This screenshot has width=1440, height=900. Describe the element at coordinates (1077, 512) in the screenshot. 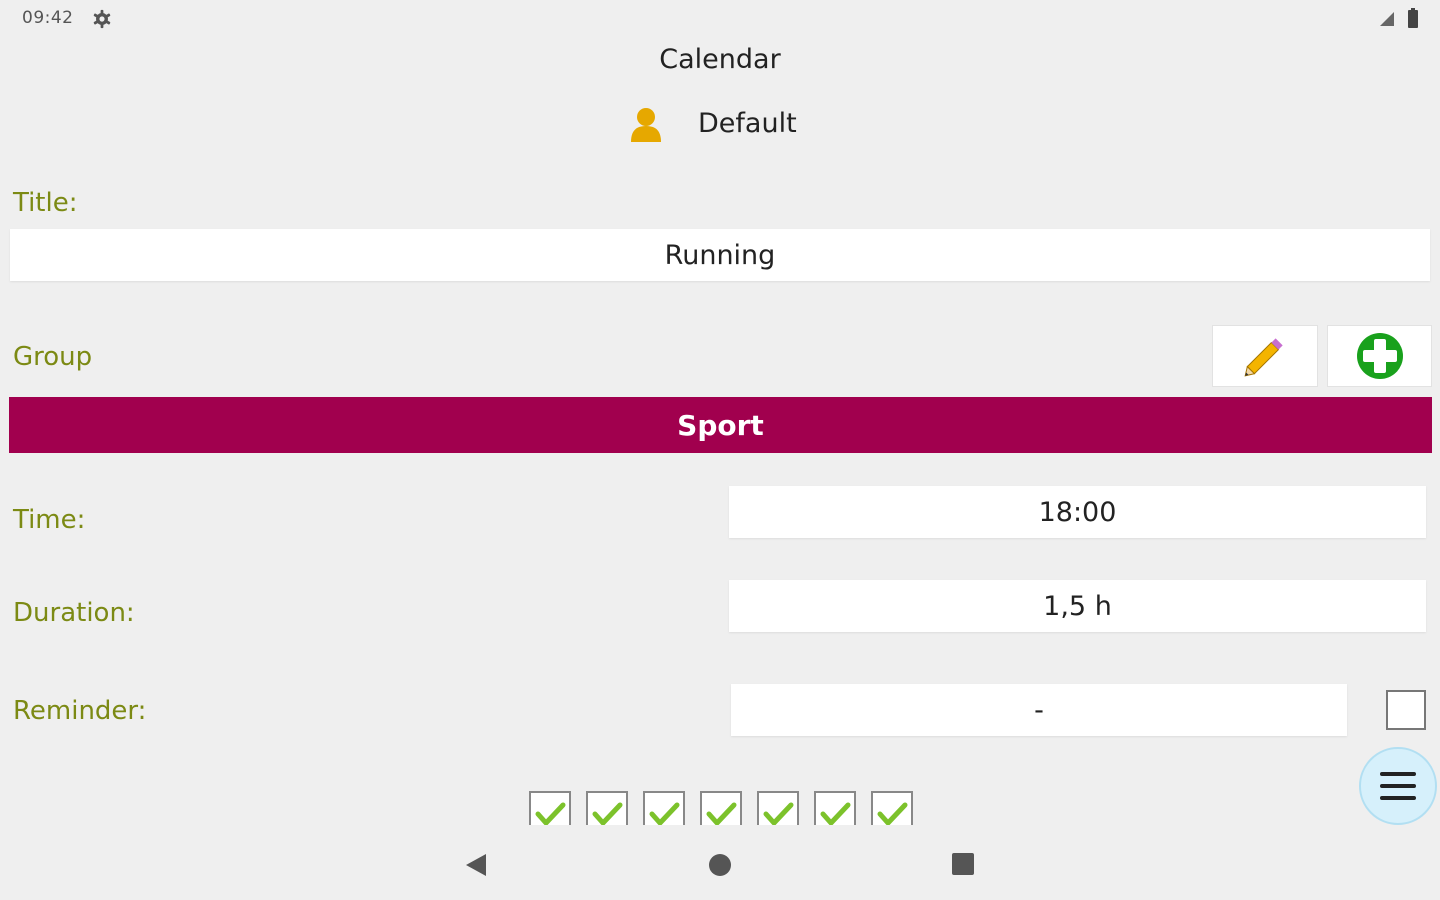

I see `time-field: 18:00` at that location.